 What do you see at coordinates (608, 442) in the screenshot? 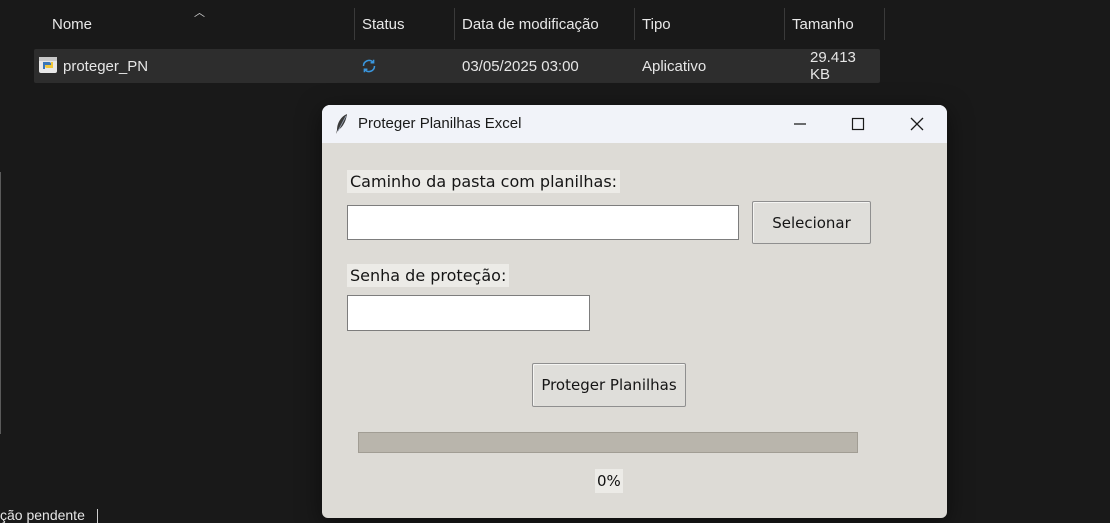
I see `progress-bar` at bounding box center [608, 442].